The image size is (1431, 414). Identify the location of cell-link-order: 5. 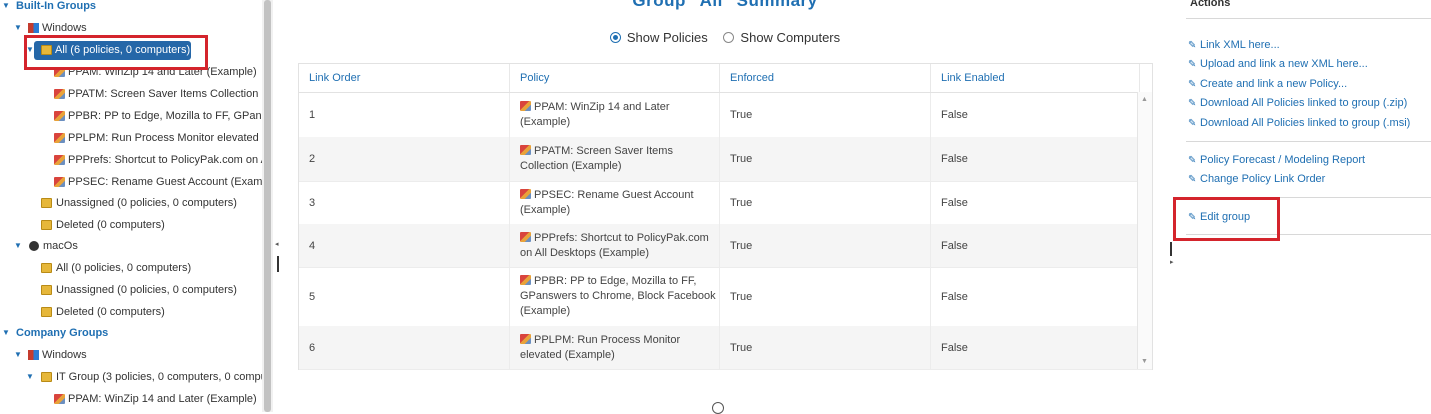
(404, 296).